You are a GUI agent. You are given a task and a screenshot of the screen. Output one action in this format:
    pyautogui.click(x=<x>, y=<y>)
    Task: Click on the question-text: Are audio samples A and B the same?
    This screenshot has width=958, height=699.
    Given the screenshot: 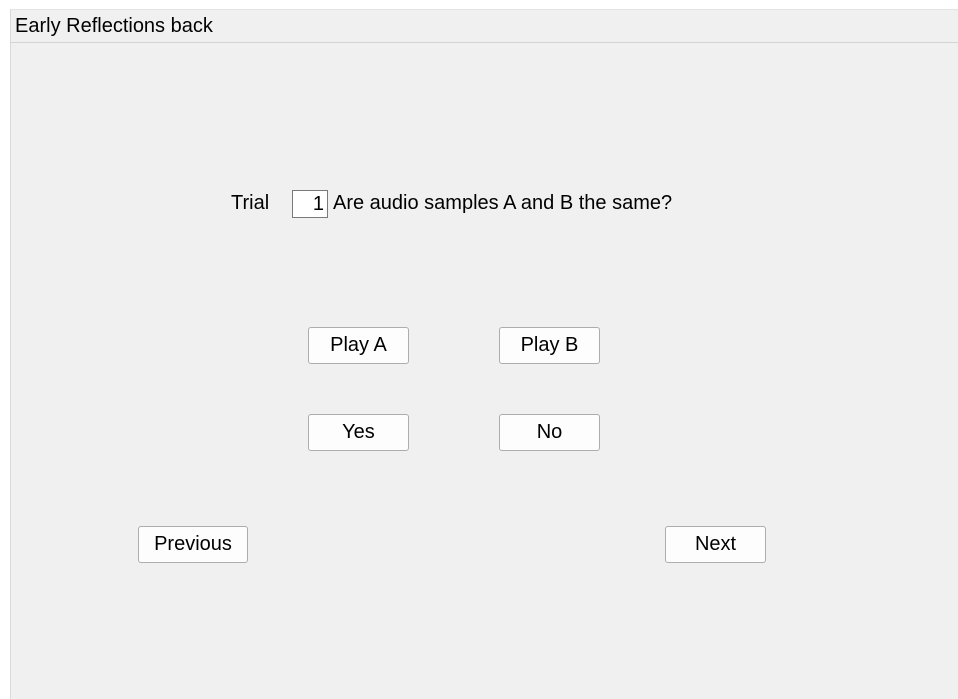 What is the action you would take?
    pyautogui.click(x=503, y=203)
    